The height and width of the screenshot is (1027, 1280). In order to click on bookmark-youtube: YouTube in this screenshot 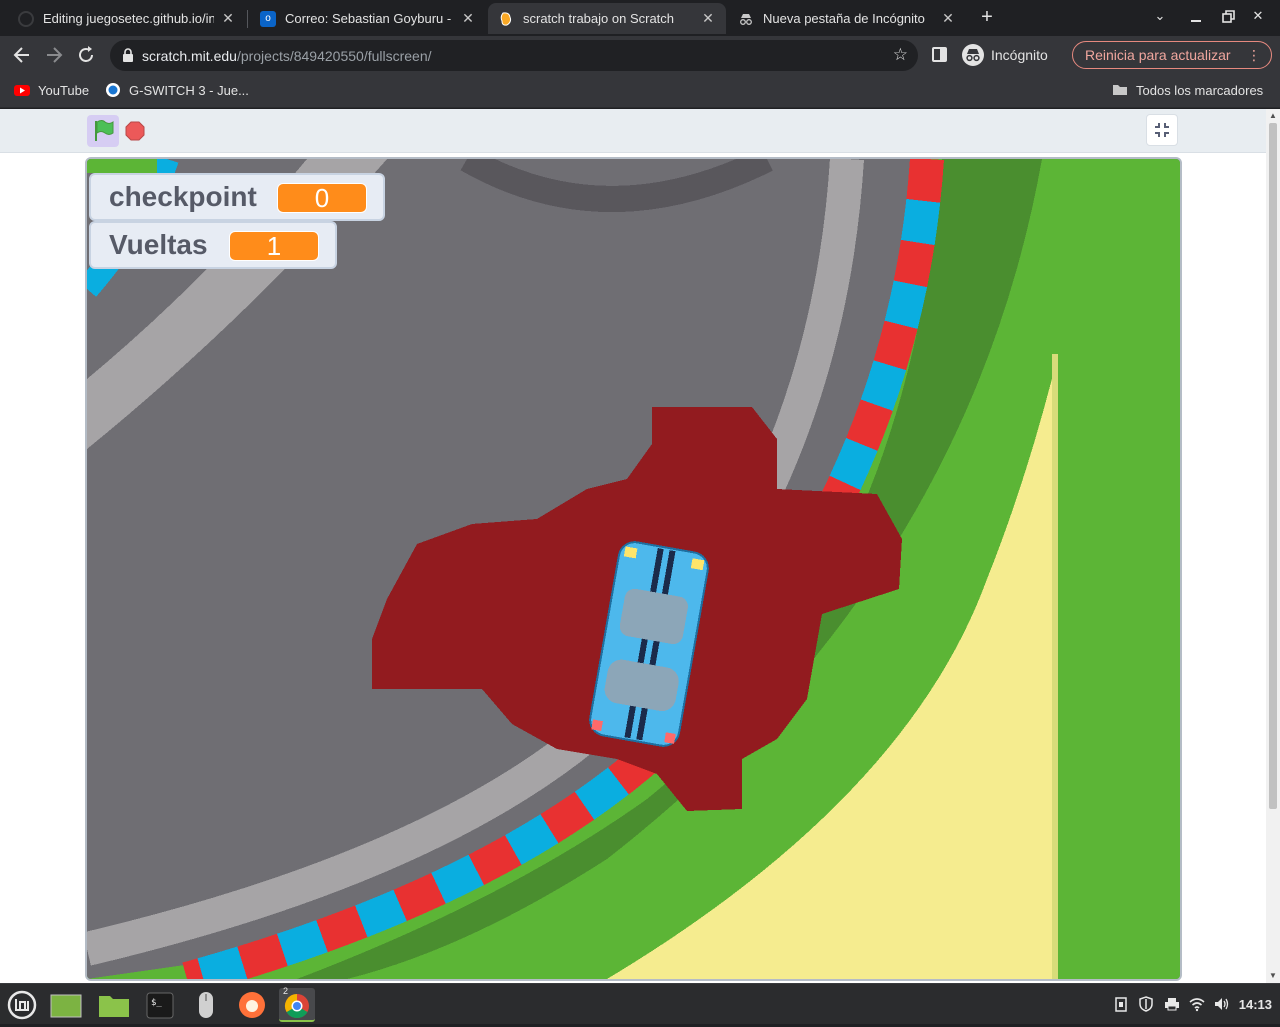, I will do `click(51, 90)`.